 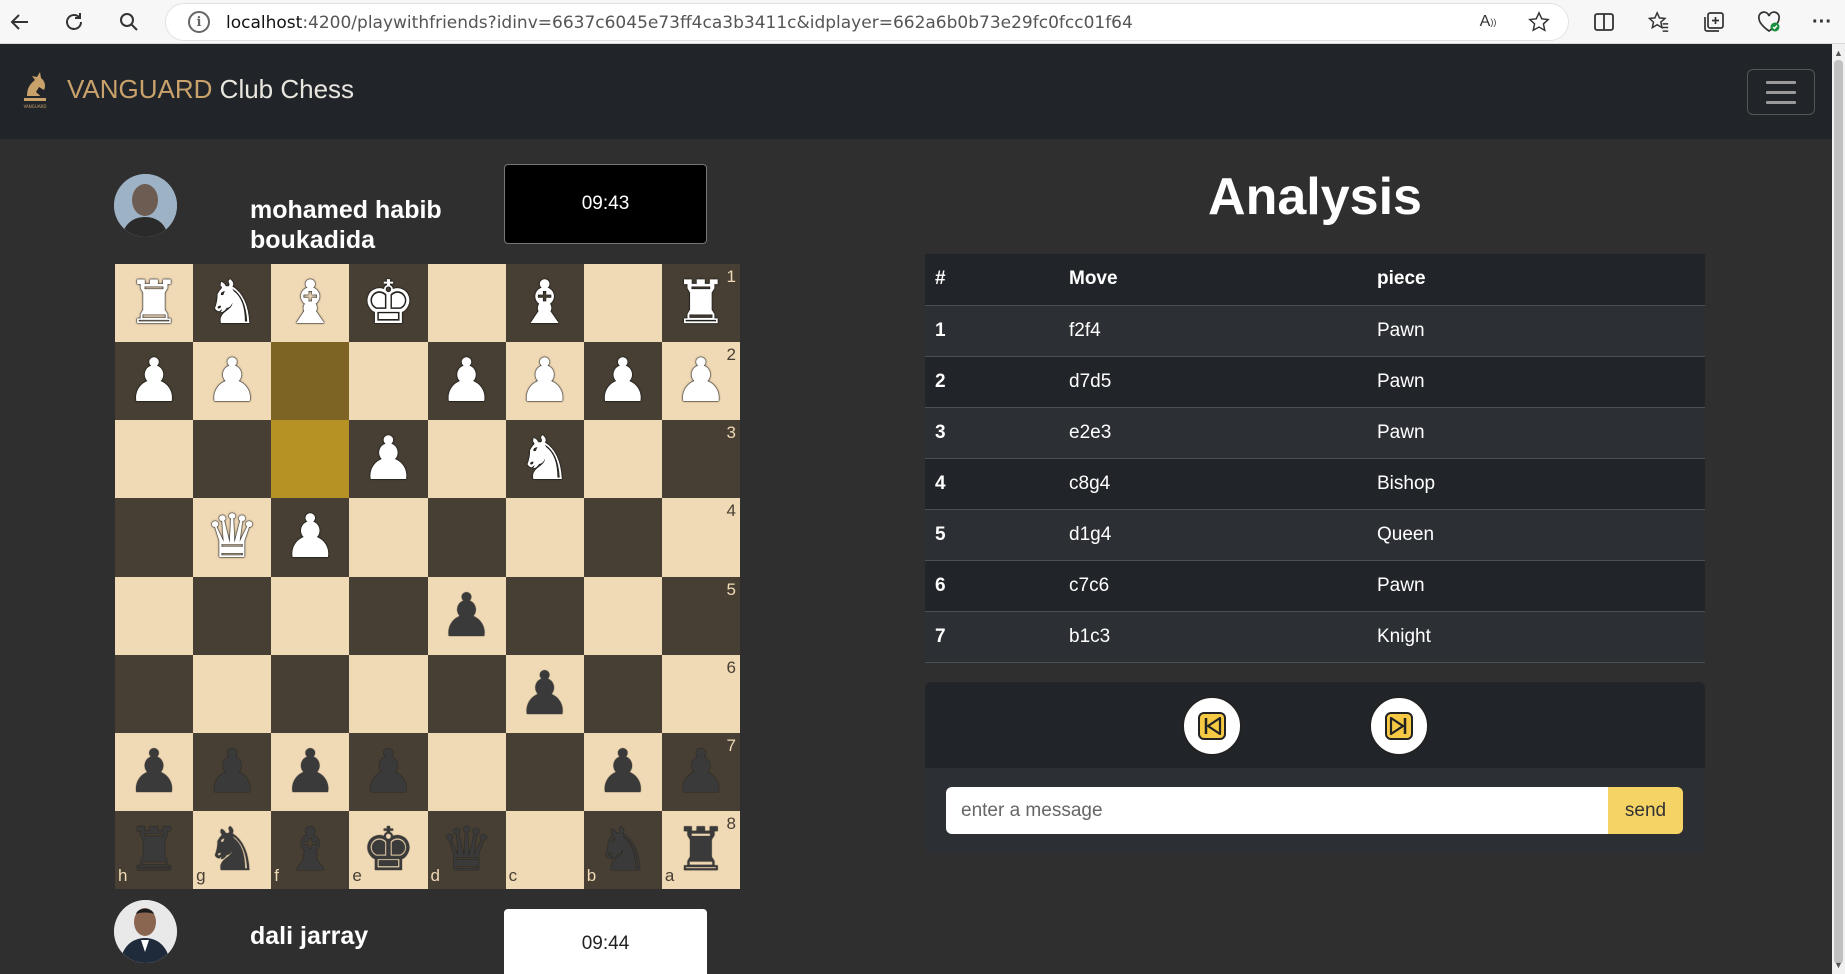 I want to click on scroll-down-icon: ▼, so click(x=1838, y=965).